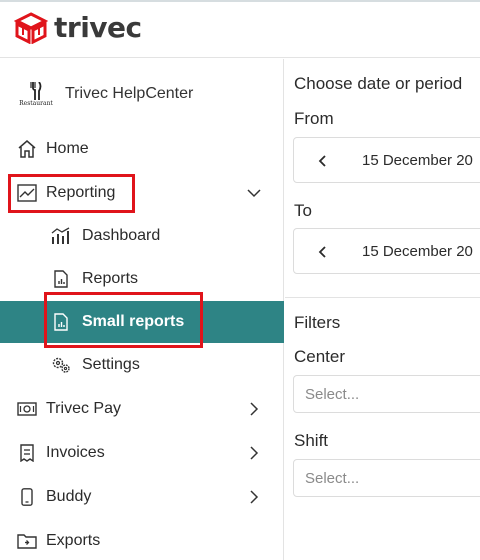 The width and height of the screenshot is (480, 560). Describe the element at coordinates (61, 365) in the screenshot. I see `gears-icon` at that location.